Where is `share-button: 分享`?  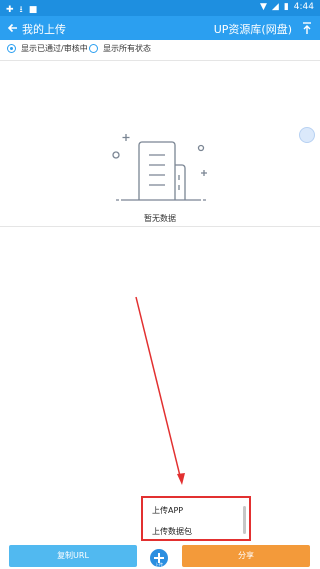 share-button: 分享 is located at coordinates (246, 556).